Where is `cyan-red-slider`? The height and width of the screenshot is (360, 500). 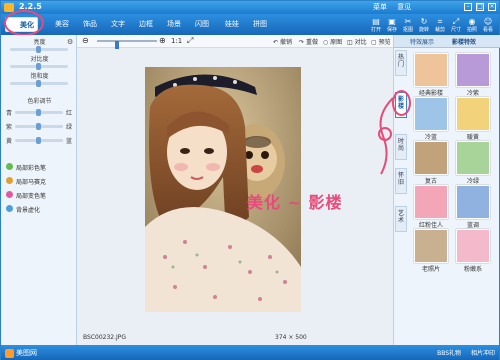 cyan-red-slider is located at coordinates (39, 112).